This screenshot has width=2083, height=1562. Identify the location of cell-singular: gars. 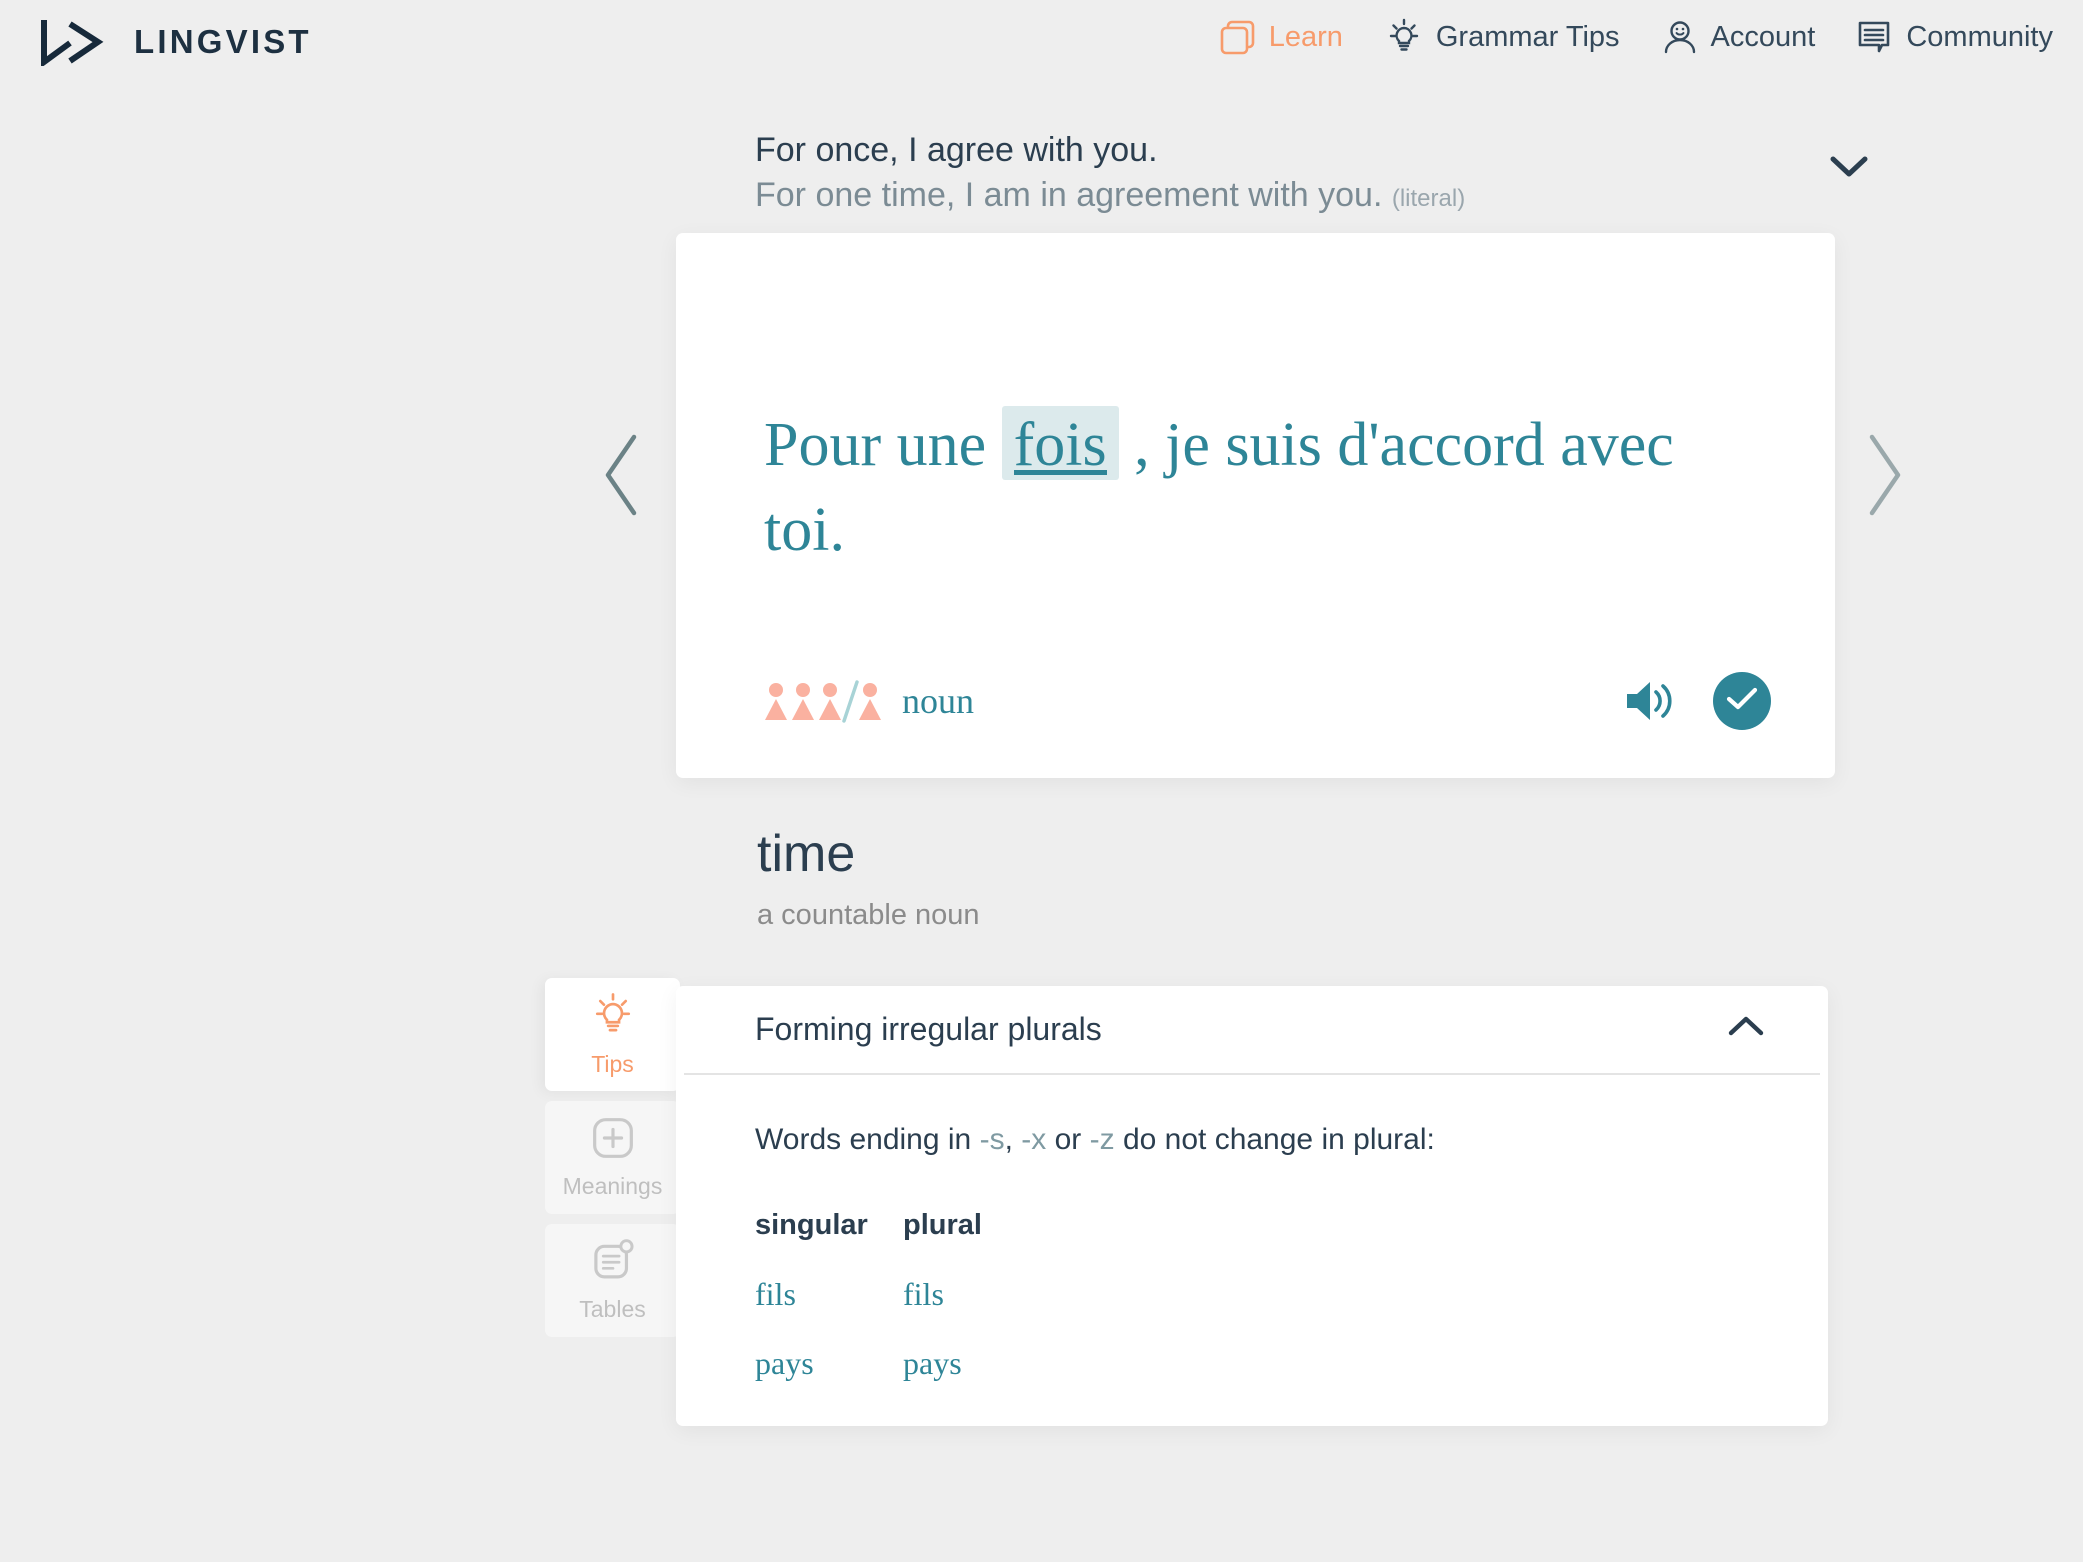
(829, 1420).